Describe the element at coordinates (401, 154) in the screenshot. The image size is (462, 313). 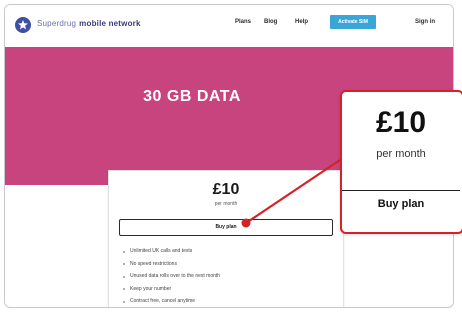
I see `callout-price-period: per month` at that location.